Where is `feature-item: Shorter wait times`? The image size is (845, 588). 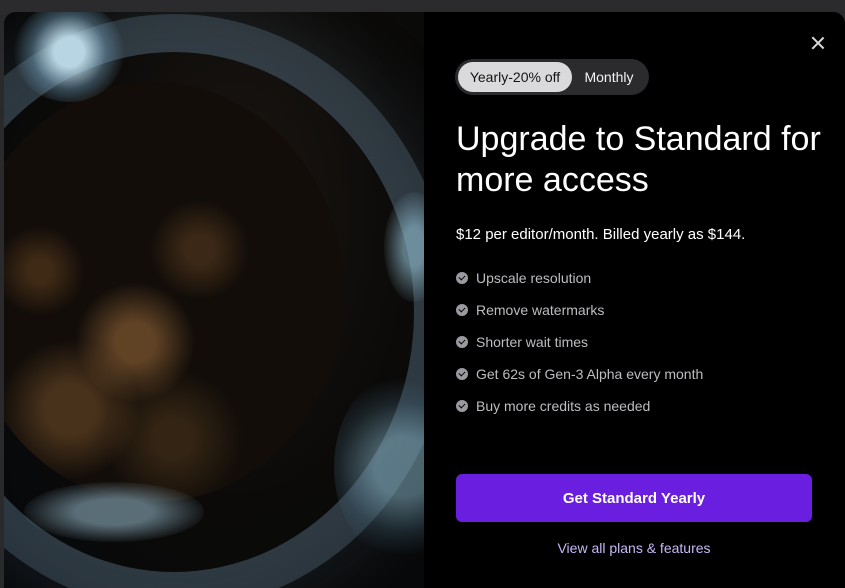 feature-item: Shorter wait times is located at coordinates (579, 342).